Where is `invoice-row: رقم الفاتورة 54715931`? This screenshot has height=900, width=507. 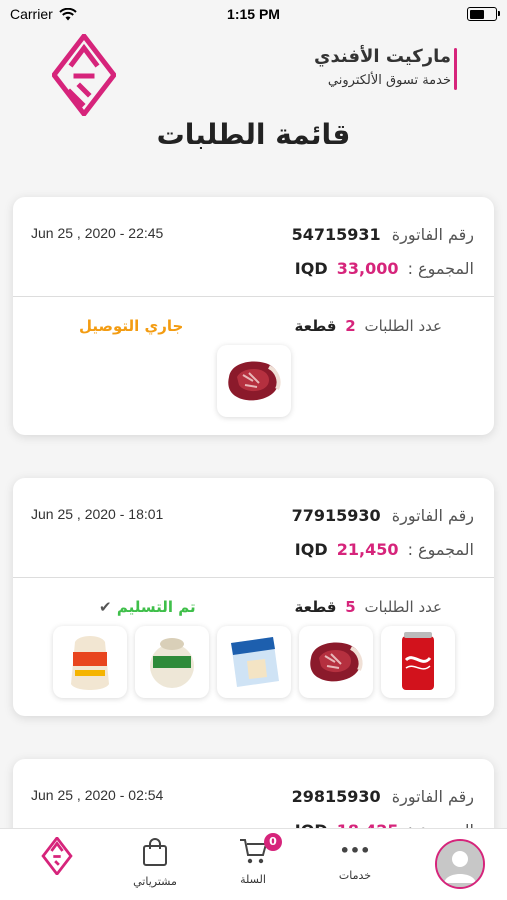 invoice-row: رقم الفاتورة 54715931 is located at coordinates (383, 234).